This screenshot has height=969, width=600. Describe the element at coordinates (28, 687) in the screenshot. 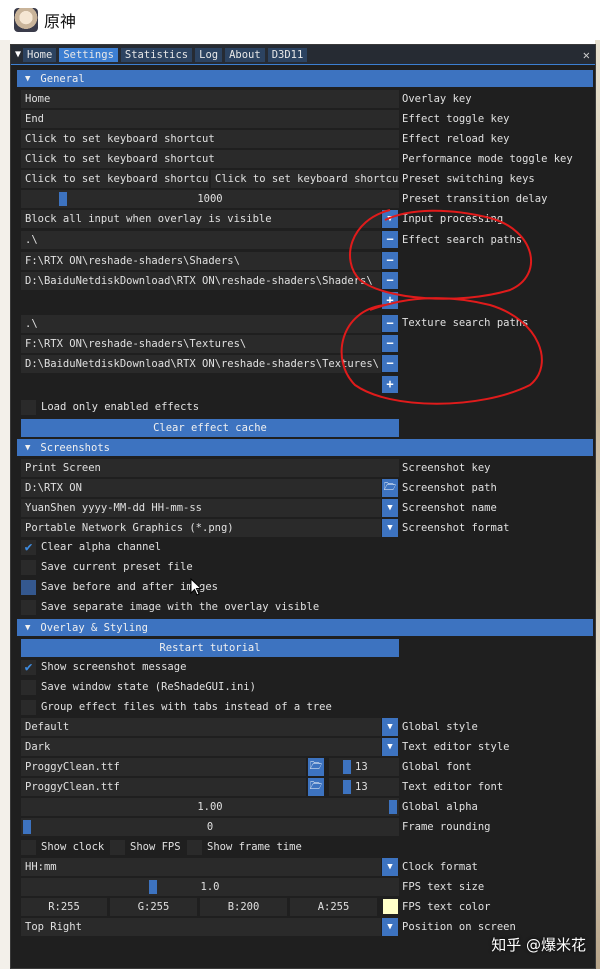

I see `save-window-state-checkbox` at that location.